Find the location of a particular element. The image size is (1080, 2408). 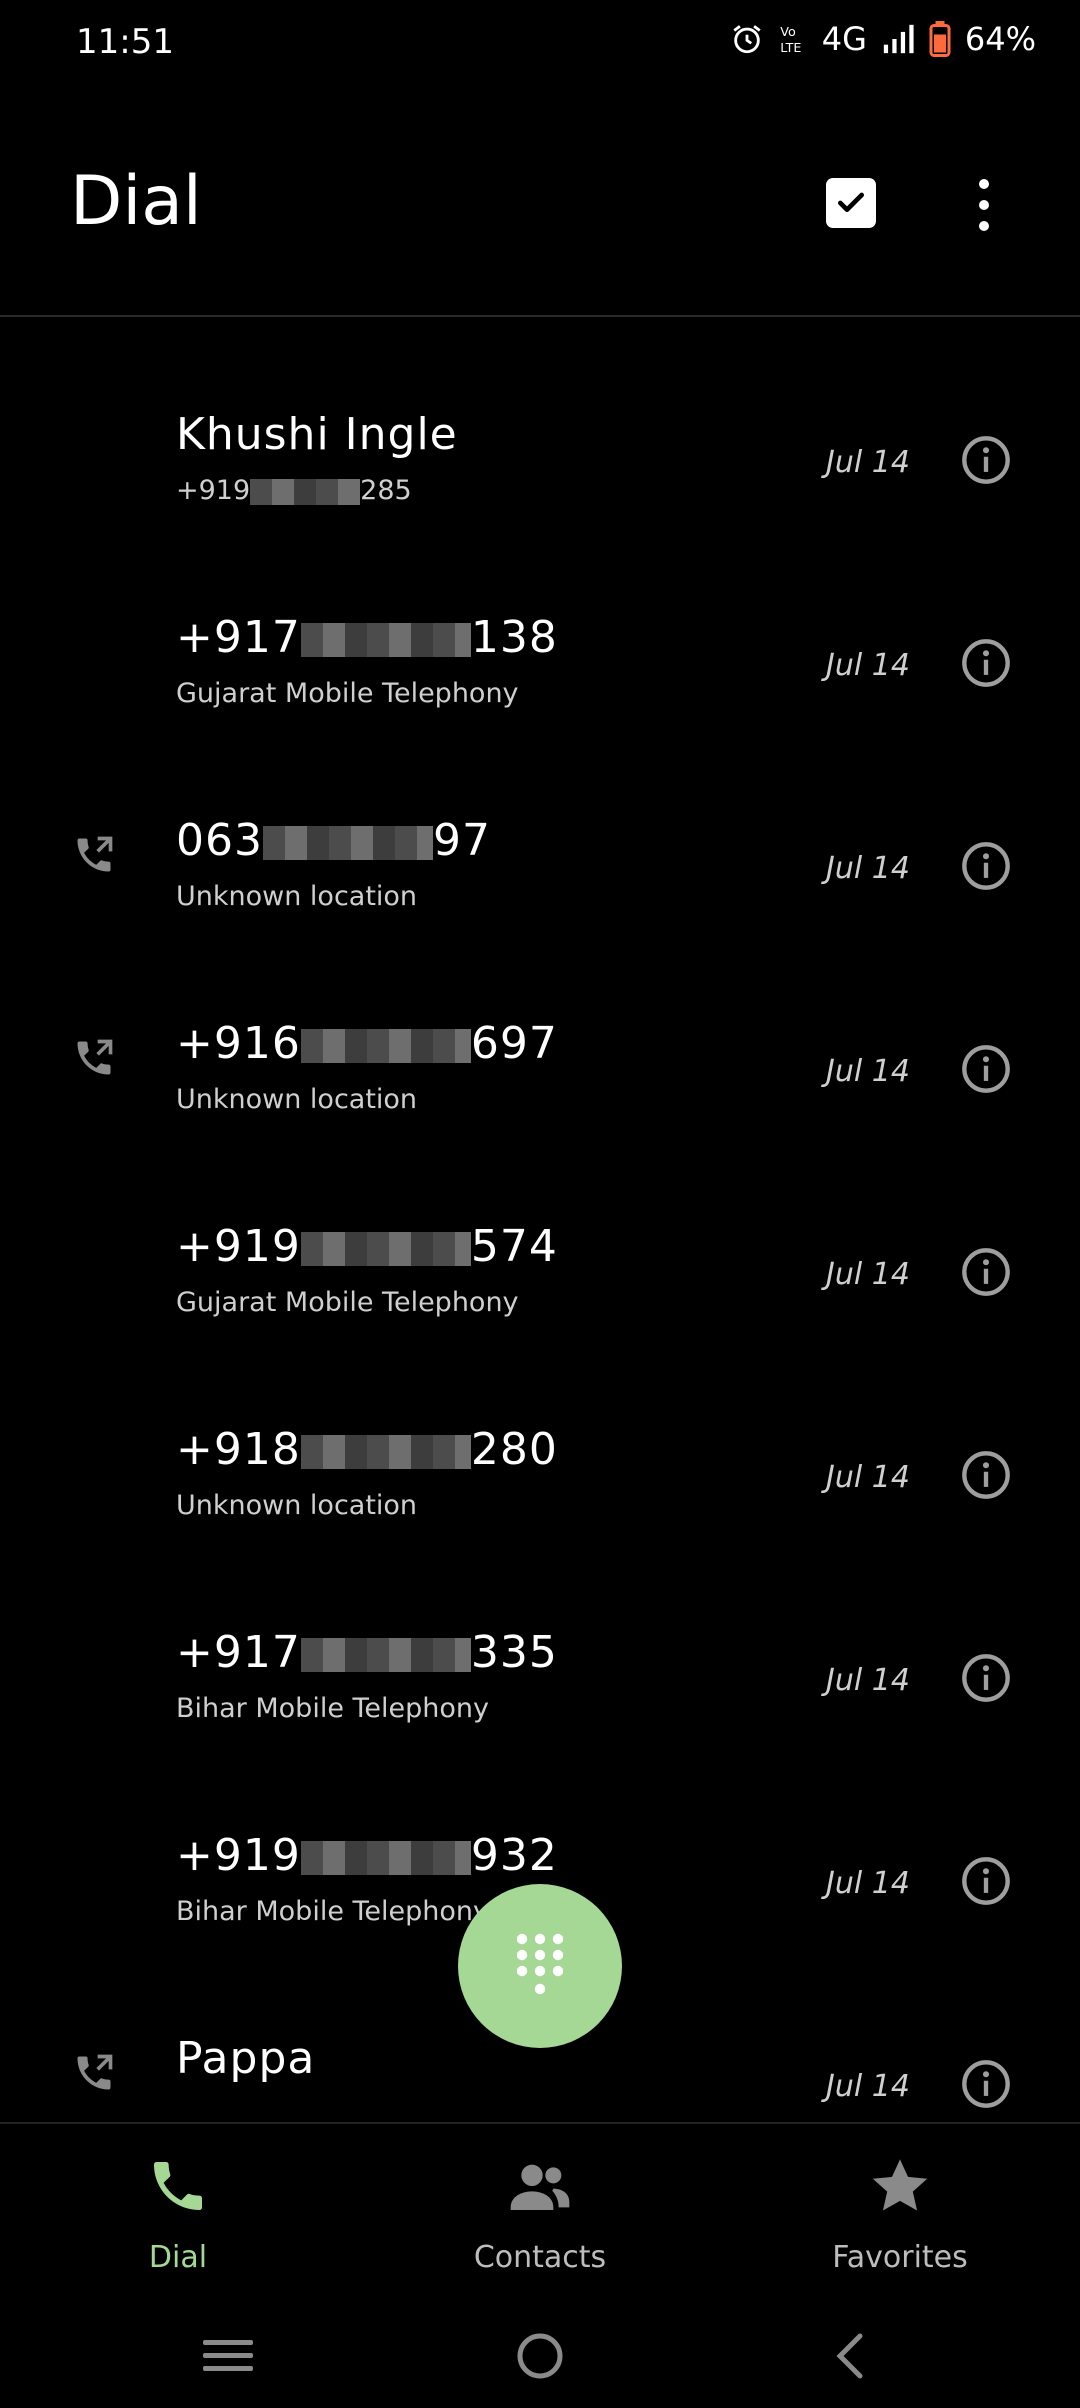

phone-icon is located at coordinates (178, 2186).